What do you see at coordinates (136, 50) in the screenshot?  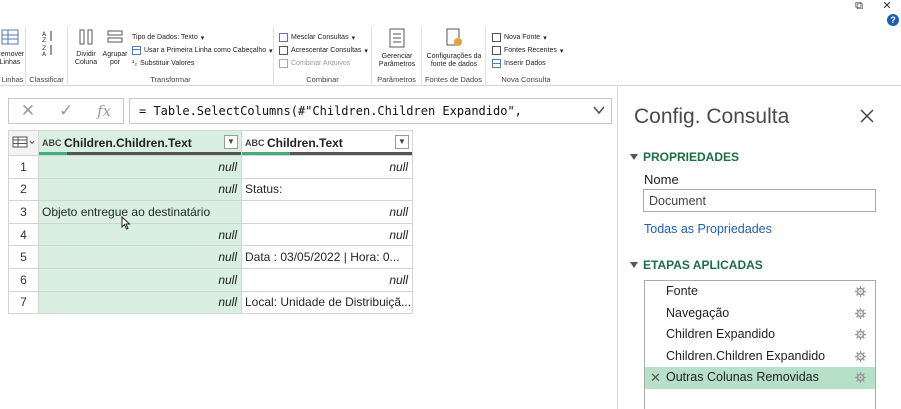 I see `header-row-icon` at bounding box center [136, 50].